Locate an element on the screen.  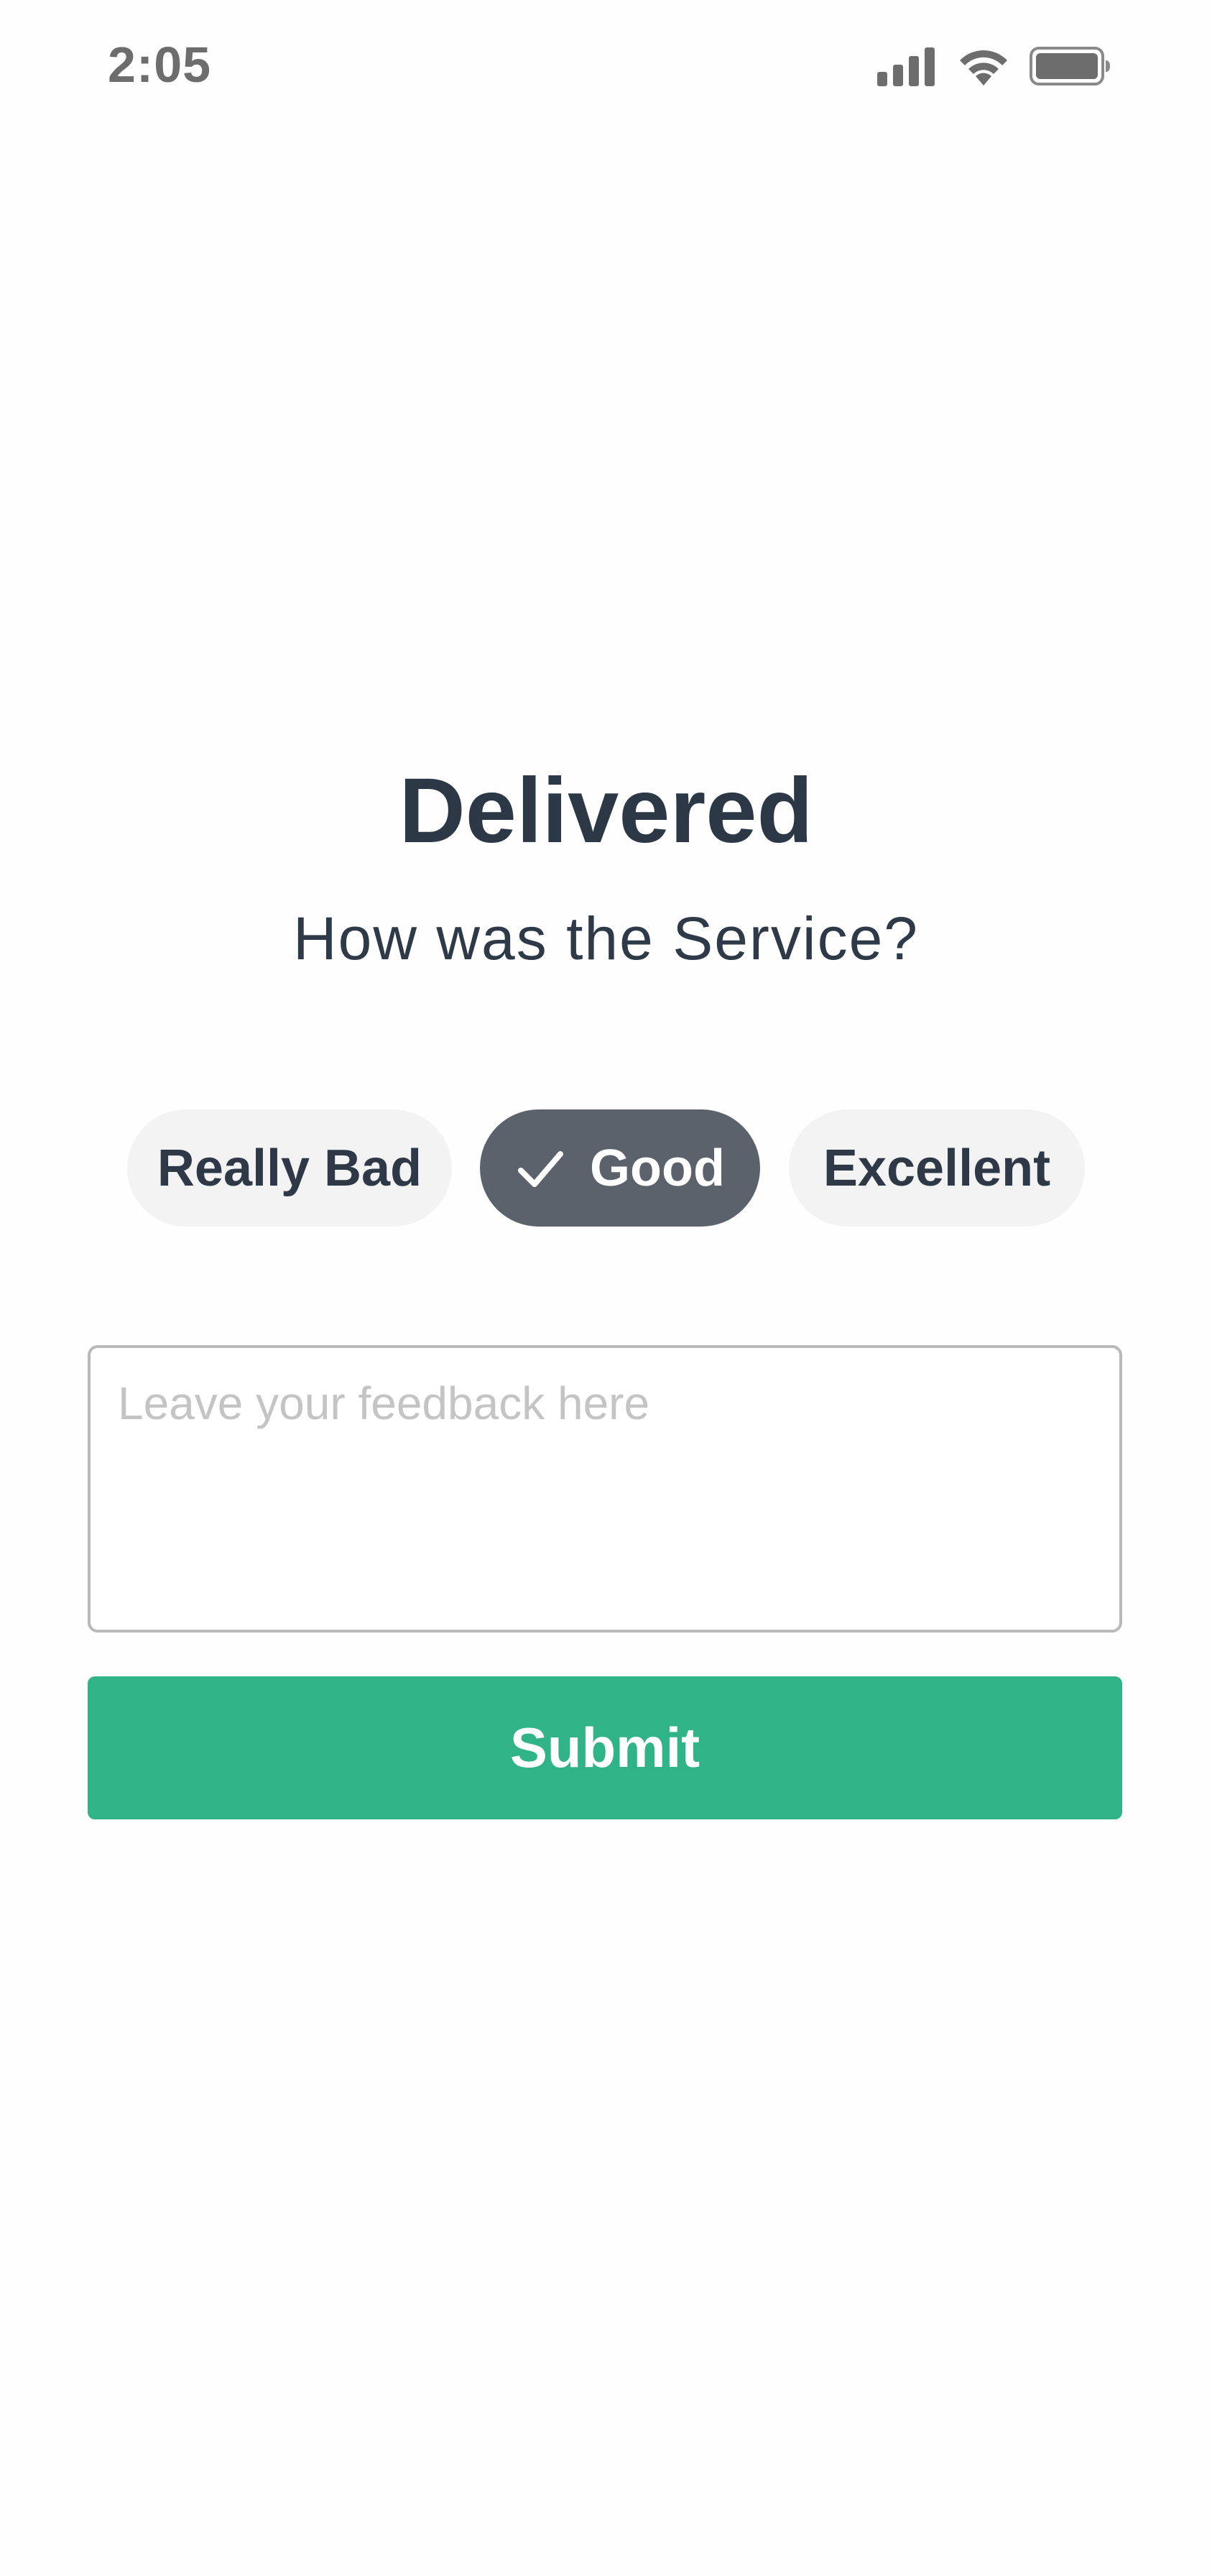
checkmark-icon is located at coordinates (540, 1168).